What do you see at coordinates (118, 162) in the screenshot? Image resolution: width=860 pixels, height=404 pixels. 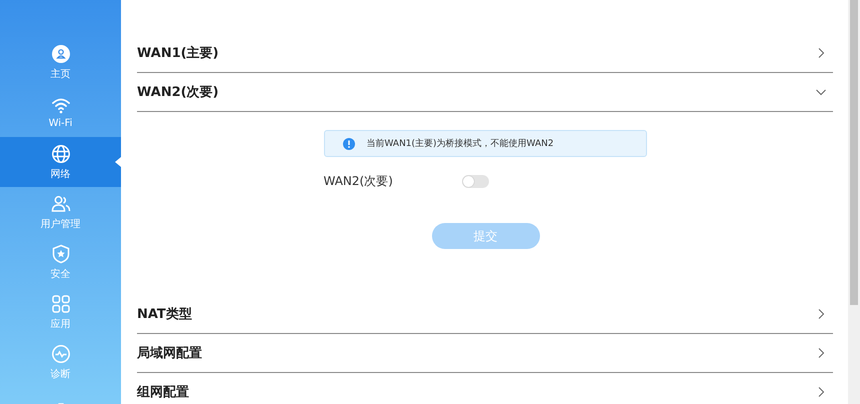 I see `pointer-icon` at bounding box center [118, 162].